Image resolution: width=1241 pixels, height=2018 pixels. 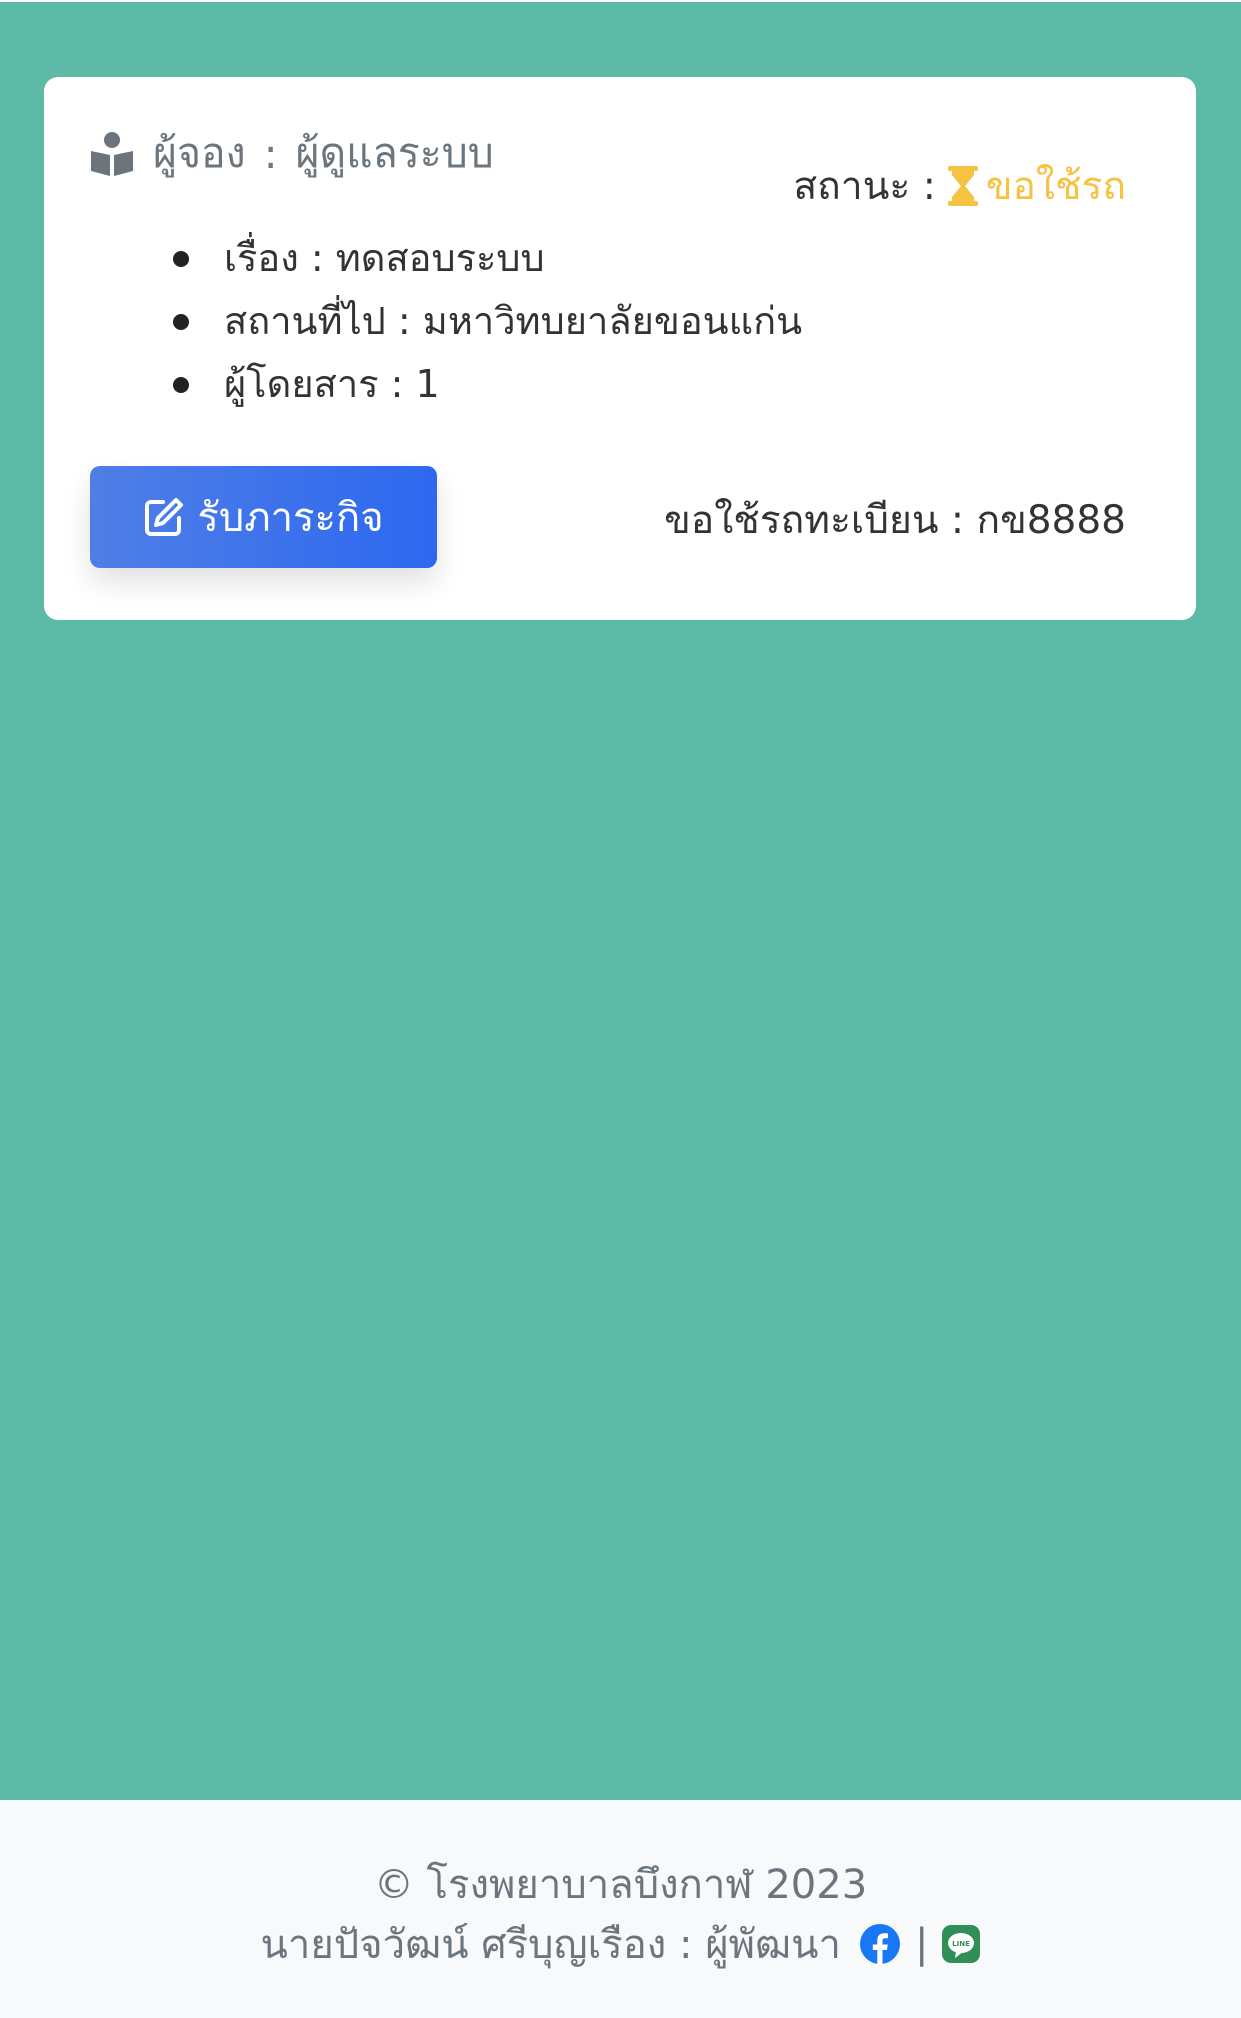 I want to click on status-value: ขอใช้รถ, so click(x=1055, y=186).